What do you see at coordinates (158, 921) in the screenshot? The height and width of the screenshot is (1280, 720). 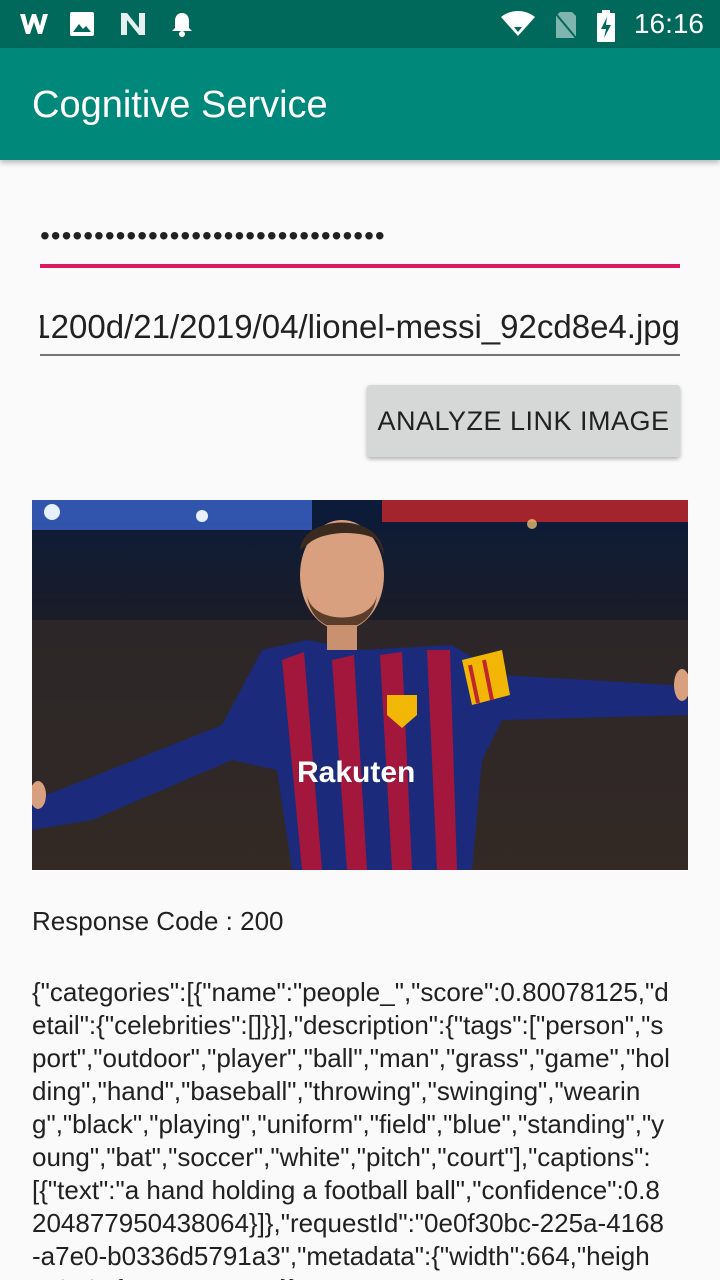 I see `response-code-label: Response Code : 200` at bounding box center [158, 921].